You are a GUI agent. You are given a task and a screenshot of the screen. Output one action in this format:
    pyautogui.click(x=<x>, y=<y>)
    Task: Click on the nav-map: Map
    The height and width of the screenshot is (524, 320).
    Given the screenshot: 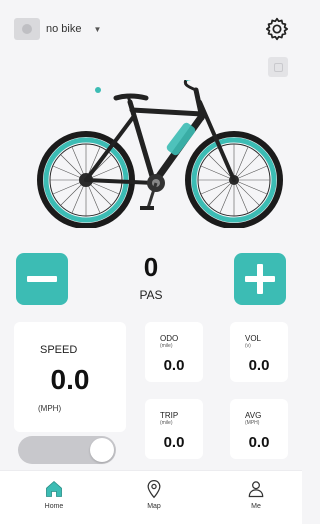 What is the action you would take?
    pyautogui.click(x=154, y=494)
    